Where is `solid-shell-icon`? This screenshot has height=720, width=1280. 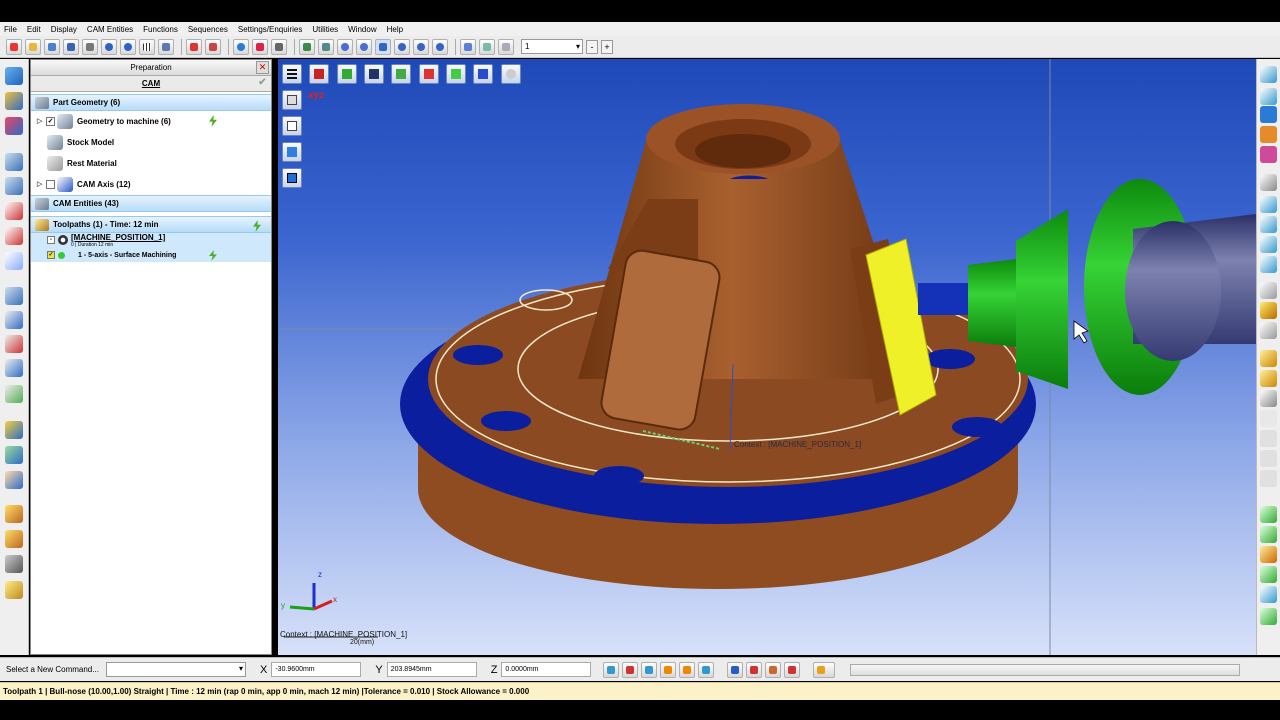
solid-shell-icon is located at coordinates (14, 261).